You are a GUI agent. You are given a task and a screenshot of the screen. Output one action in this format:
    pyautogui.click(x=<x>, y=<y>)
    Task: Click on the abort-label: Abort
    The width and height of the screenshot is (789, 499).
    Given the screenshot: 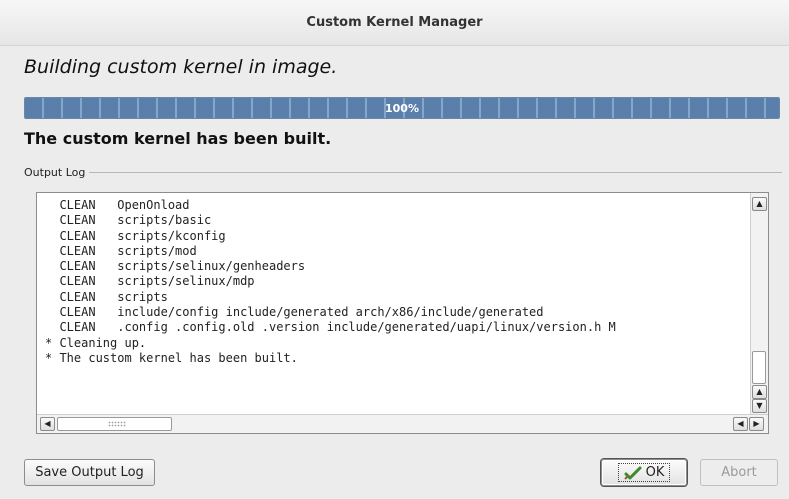 What is the action you would take?
    pyautogui.click(x=739, y=472)
    